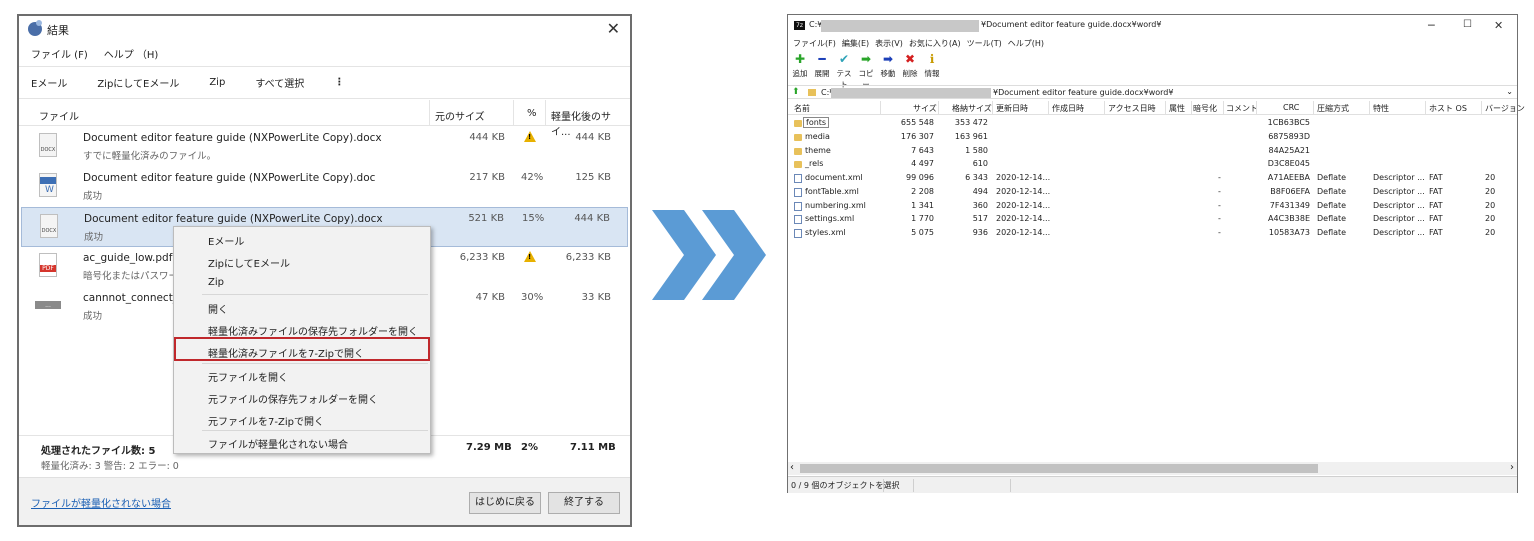 This screenshot has height=541, width=1534. Describe the element at coordinates (313, 330) in the screenshot. I see `ctx-open-output-folder: 軽量化済みファイルの保存先フォルダーを開く` at that location.